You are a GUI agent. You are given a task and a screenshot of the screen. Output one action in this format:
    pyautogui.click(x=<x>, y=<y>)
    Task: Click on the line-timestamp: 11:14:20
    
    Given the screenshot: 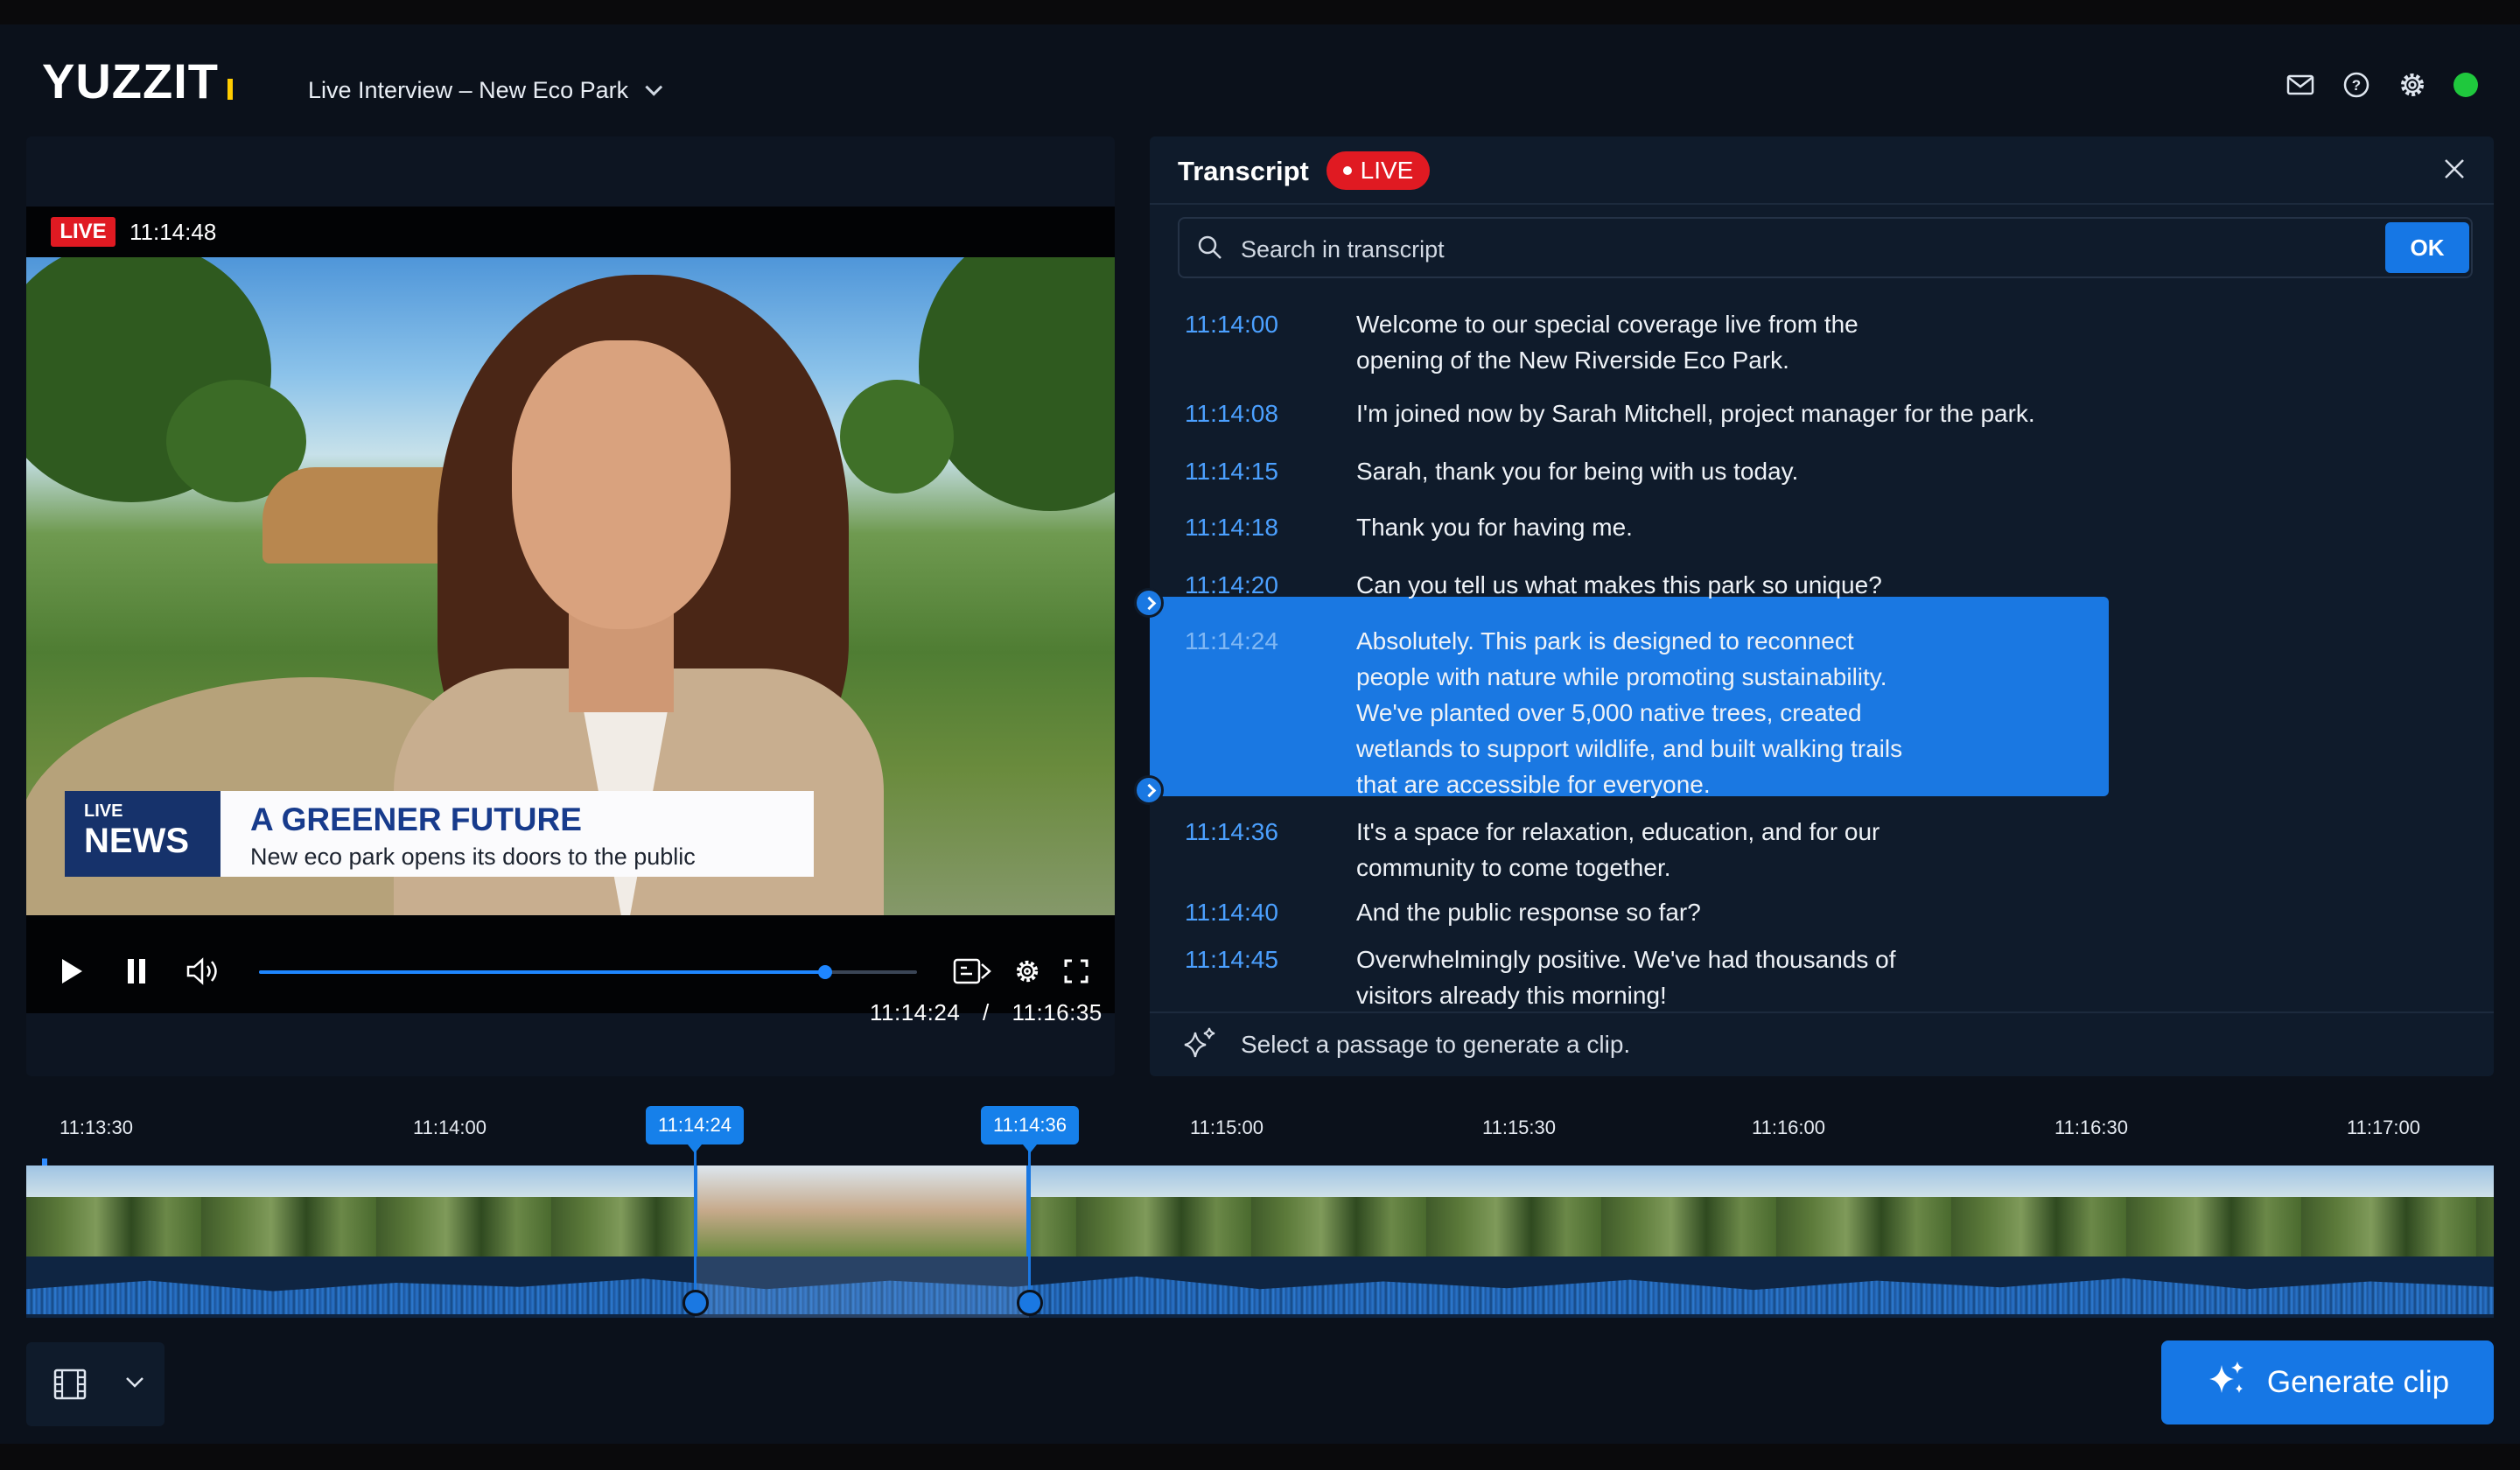 What is the action you would take?
    pyautogui.click(x=1231, y=585)
    